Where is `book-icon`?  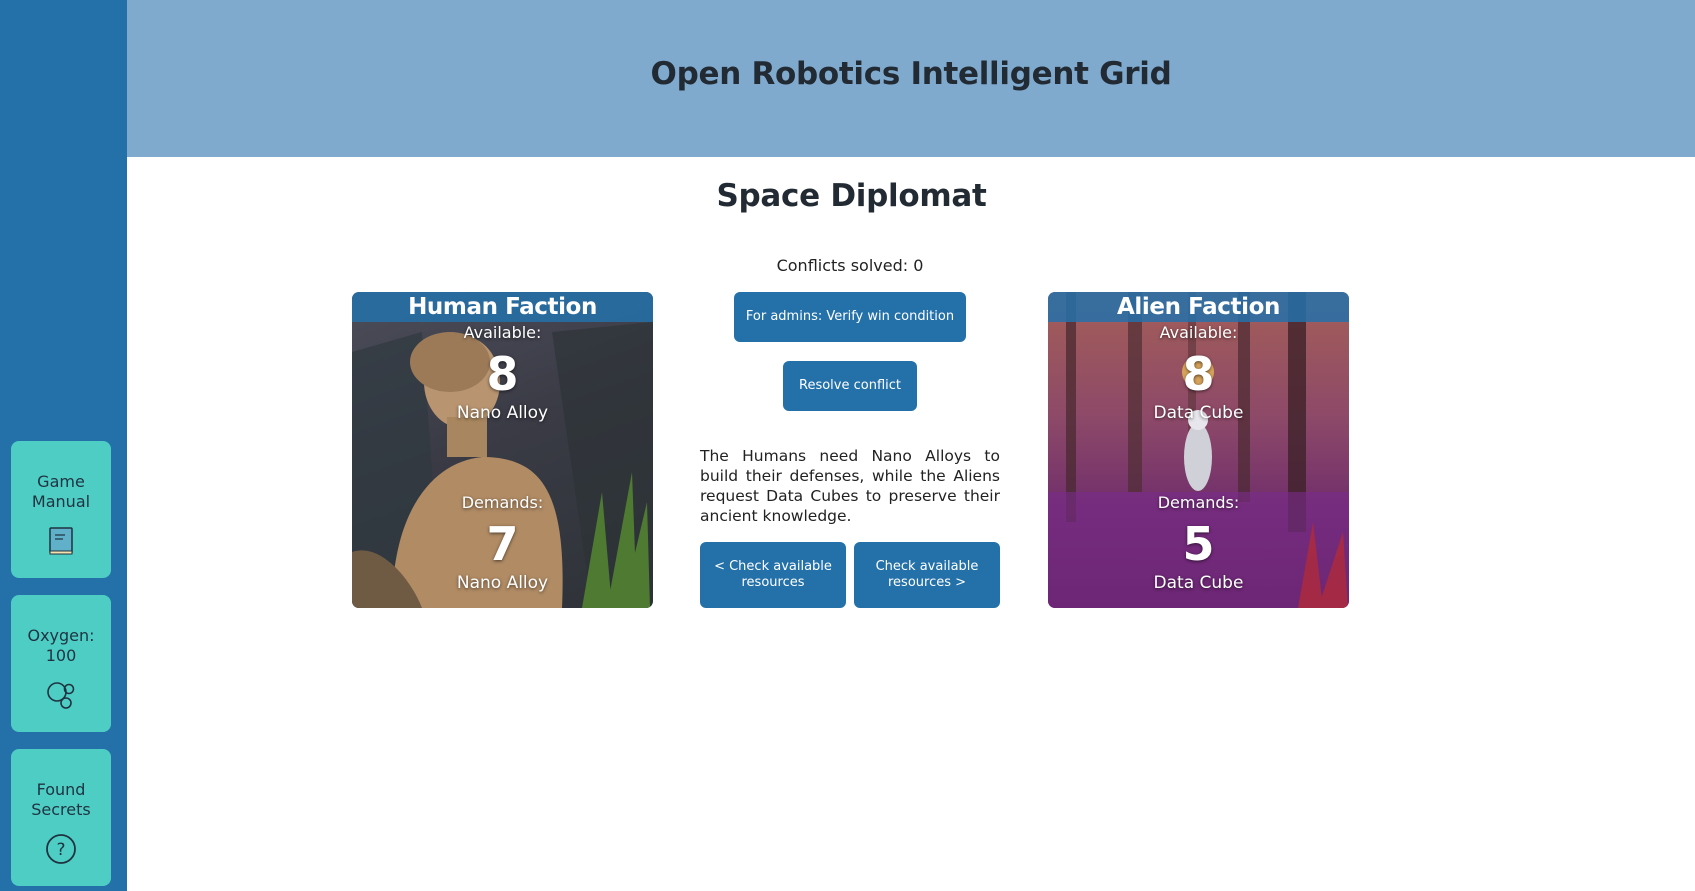
book-icon is located at coordinates (61, 541).